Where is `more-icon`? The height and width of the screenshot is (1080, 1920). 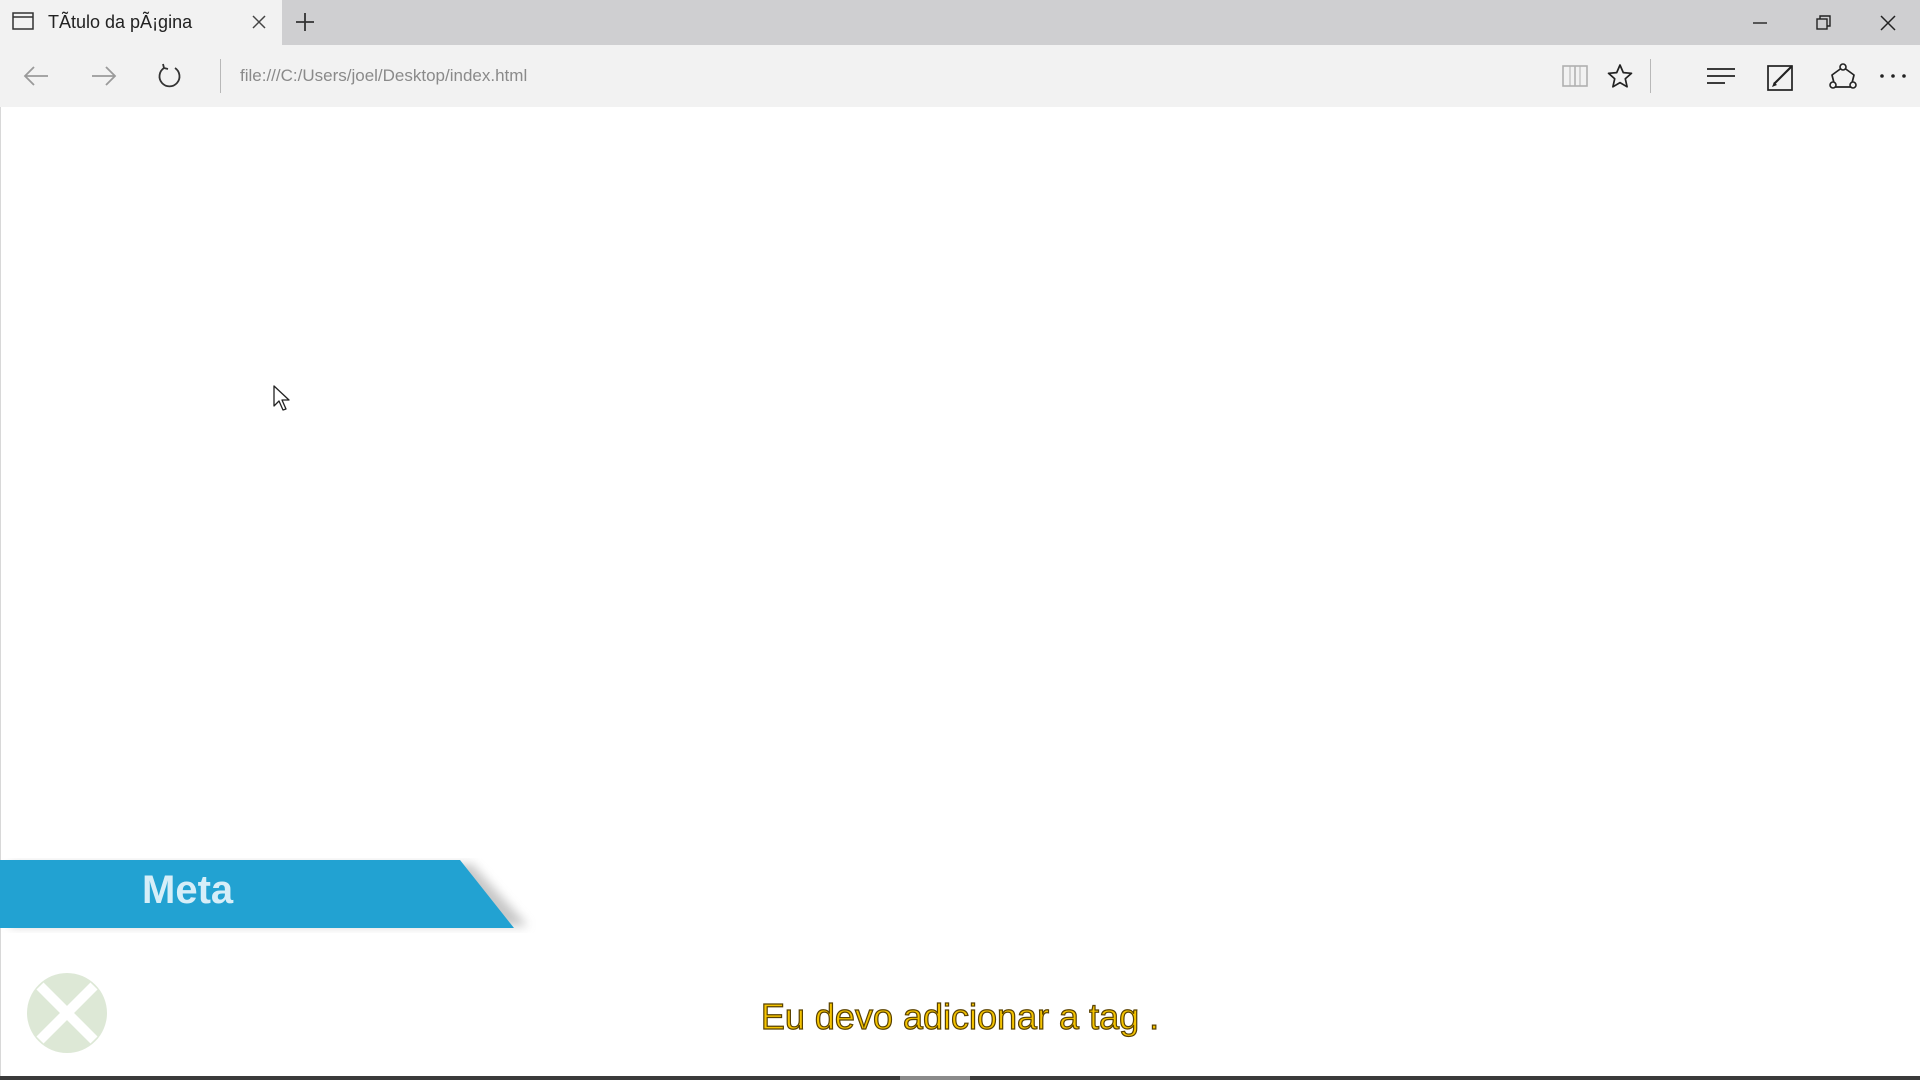
more-icon is located at coordinates (1893, 76).